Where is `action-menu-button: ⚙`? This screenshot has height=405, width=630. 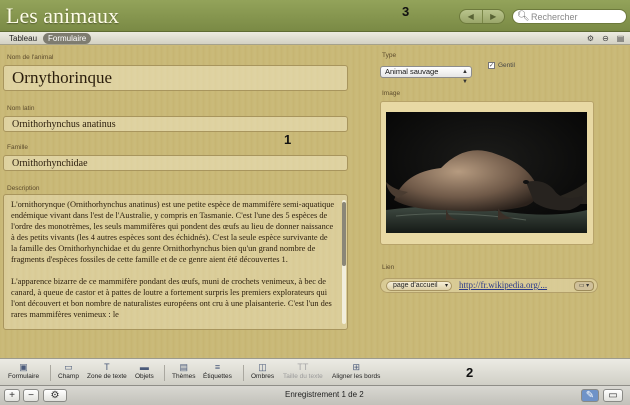 action-menu-button: ⚙ is located at coordinates (55, 395).